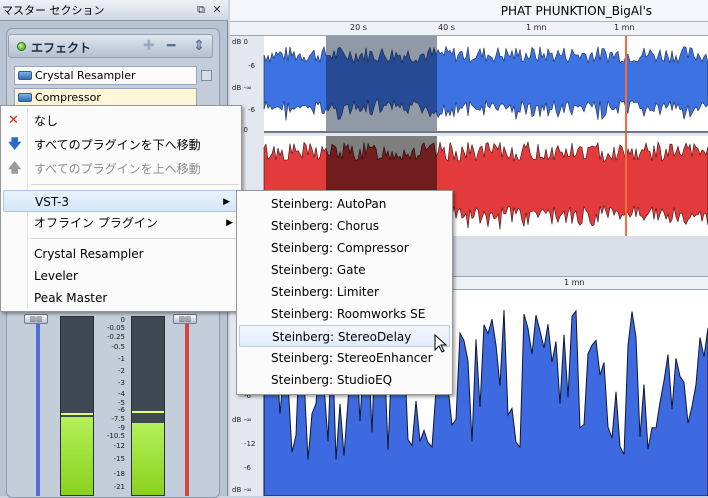 The width and height of the screenshot is (708, 498). I want to click on effects-header: エフェクト ✚ ━ ⇕, so click(110, 46).